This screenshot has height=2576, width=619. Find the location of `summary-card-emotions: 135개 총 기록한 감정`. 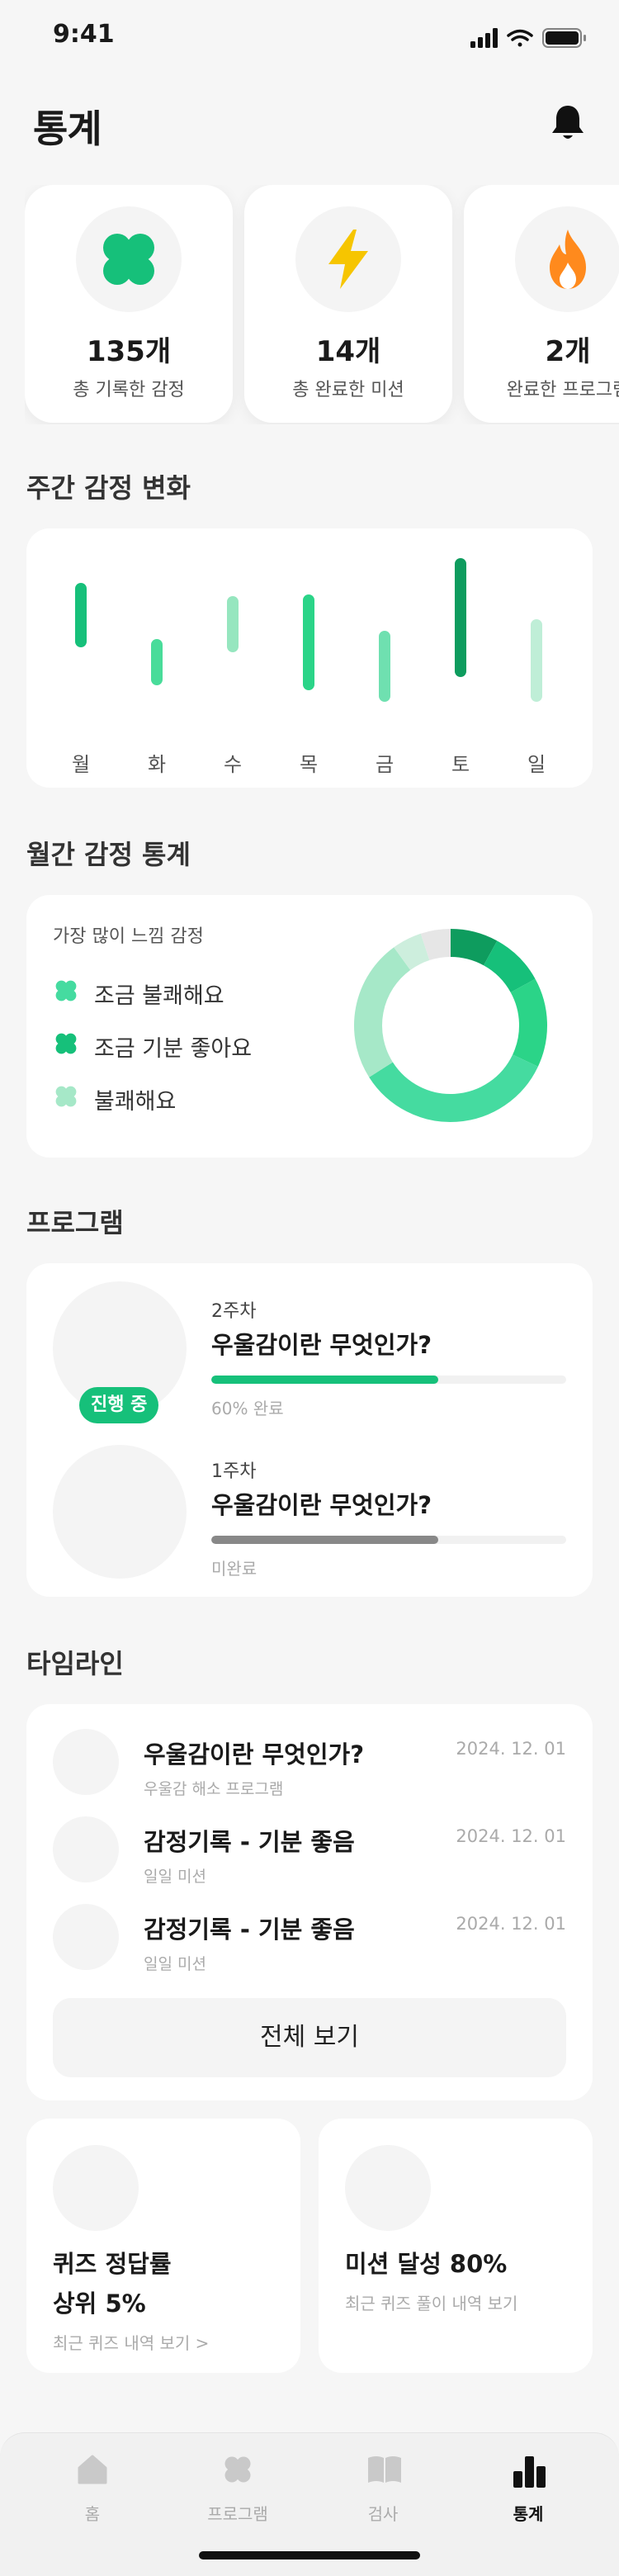

summary-card-emotions: 135개 총 기록한 감정 is located at coordinates (129, 304).